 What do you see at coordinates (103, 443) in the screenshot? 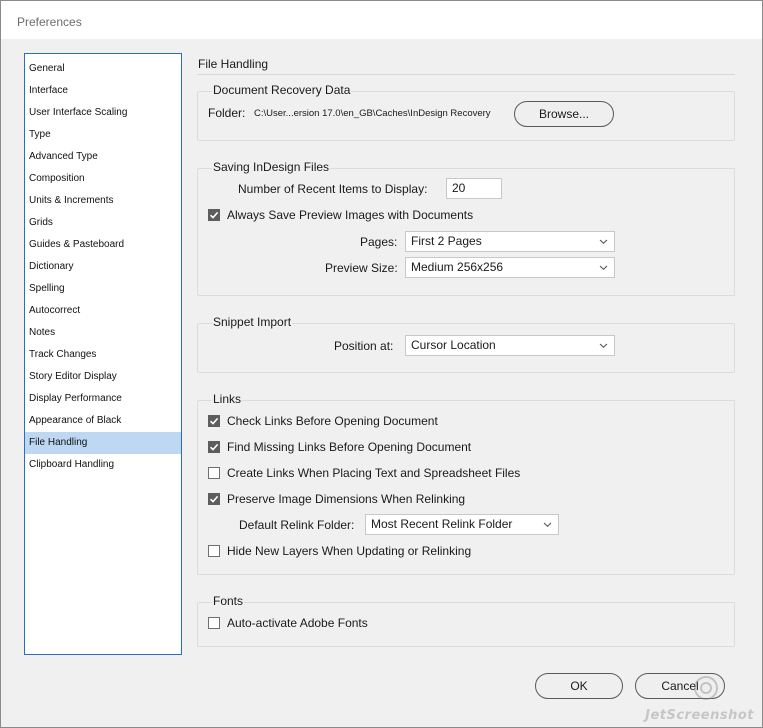
I see `sidebar-item-file-handling: File Handling` at bounding box center [103, 443].